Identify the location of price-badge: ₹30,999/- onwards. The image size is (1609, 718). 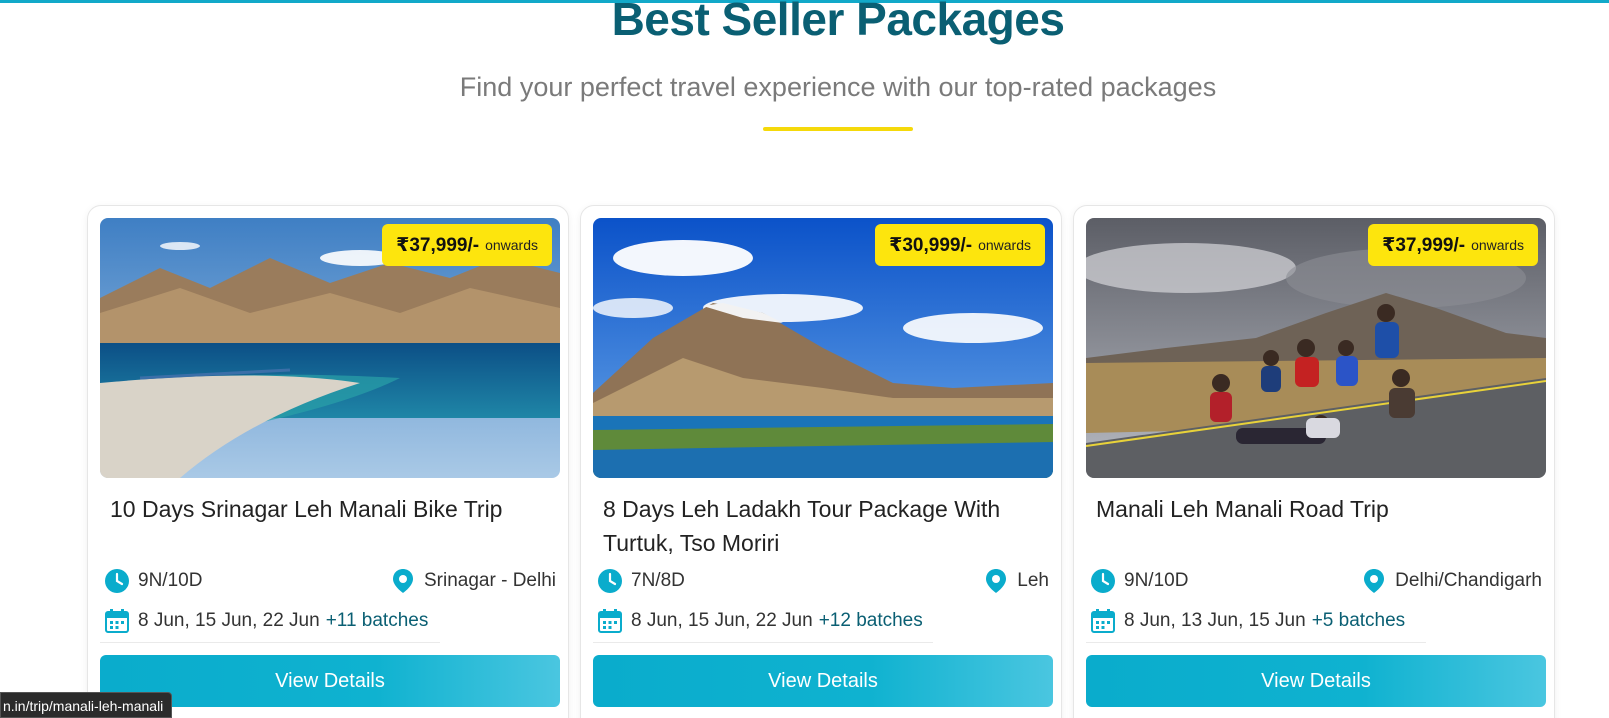
(960, 245).